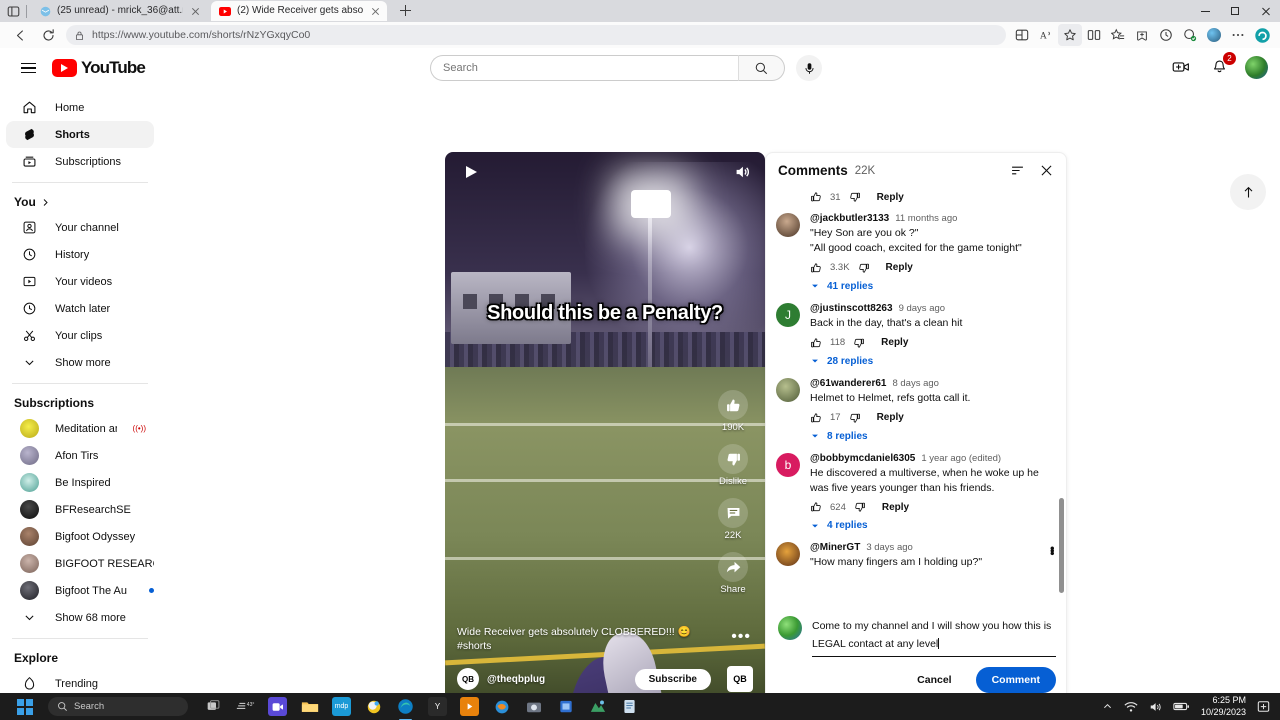 The height and width of the screenshot is (720, 1280). What do you see at coordinates (213, 706) in the screenshot?
I see `task-view-icon` at bounding box center [213, 706].